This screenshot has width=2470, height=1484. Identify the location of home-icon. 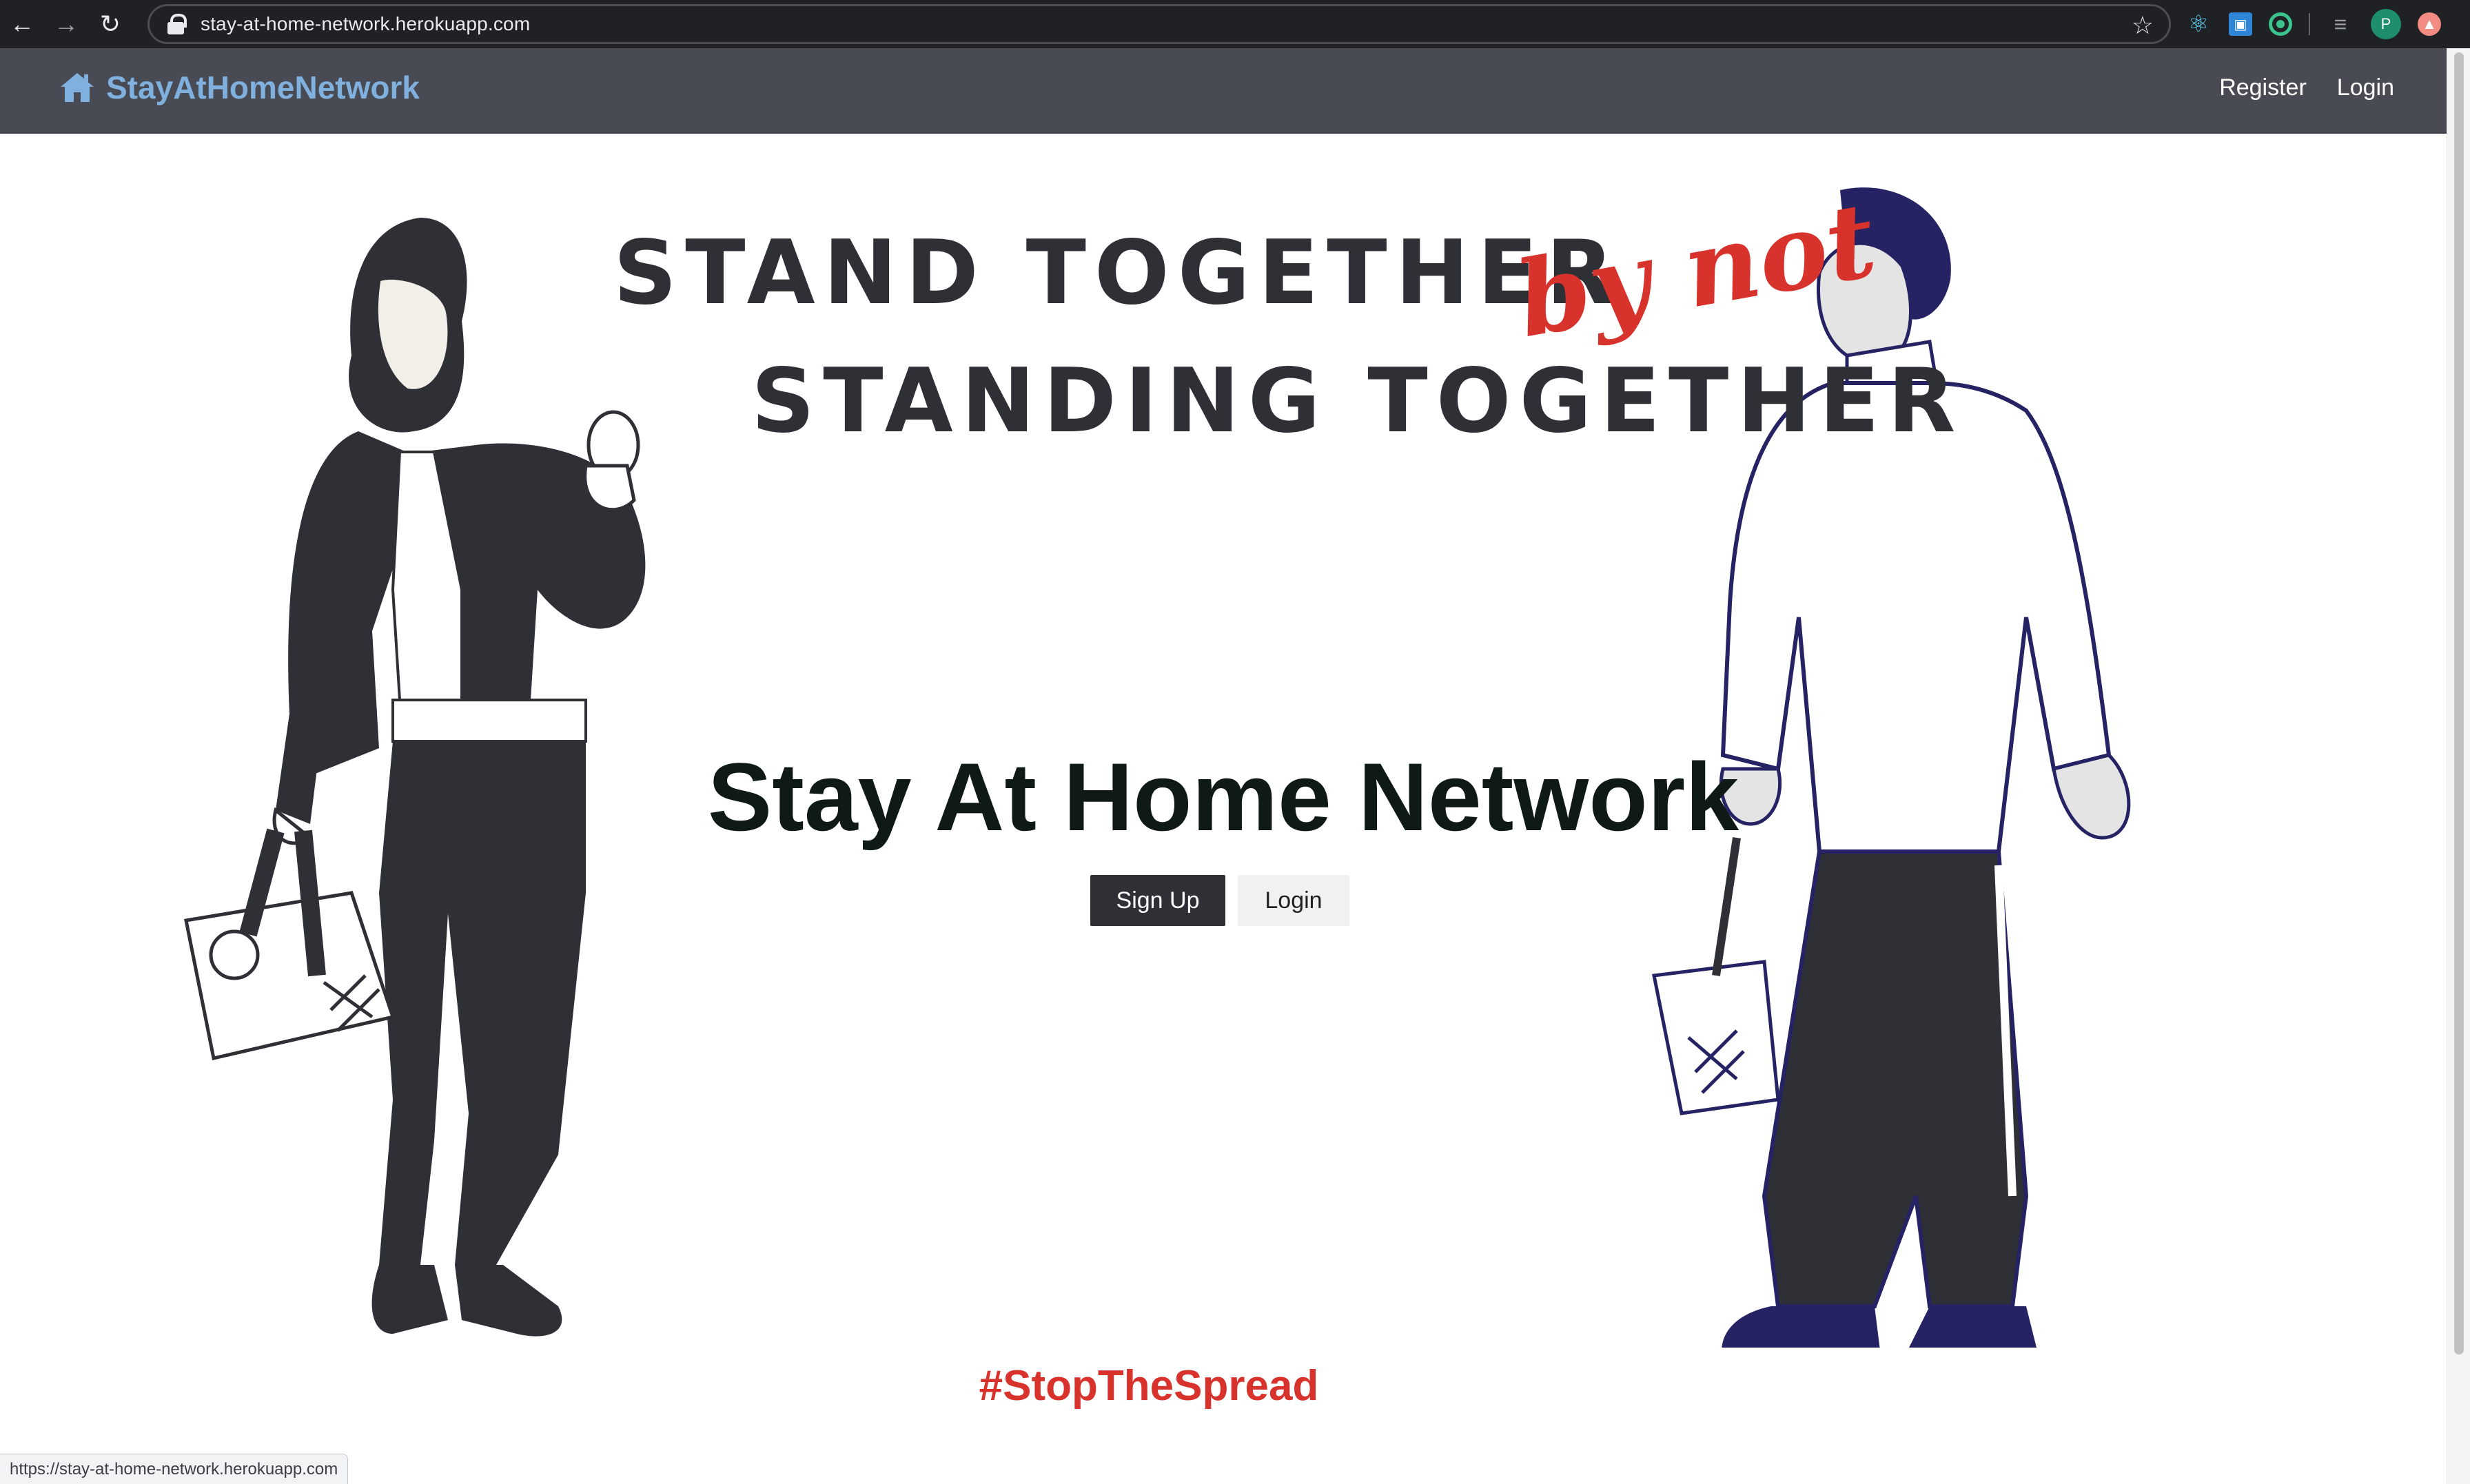
(77, 87).